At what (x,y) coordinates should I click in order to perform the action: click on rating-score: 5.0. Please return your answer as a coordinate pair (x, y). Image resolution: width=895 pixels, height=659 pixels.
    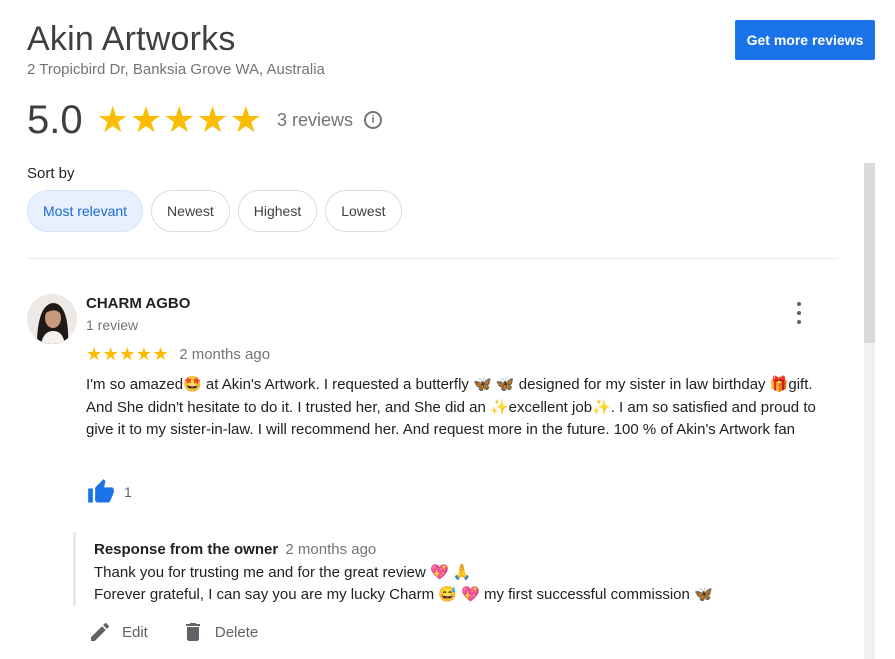
    Looking at the image, I should click on (55, 119).